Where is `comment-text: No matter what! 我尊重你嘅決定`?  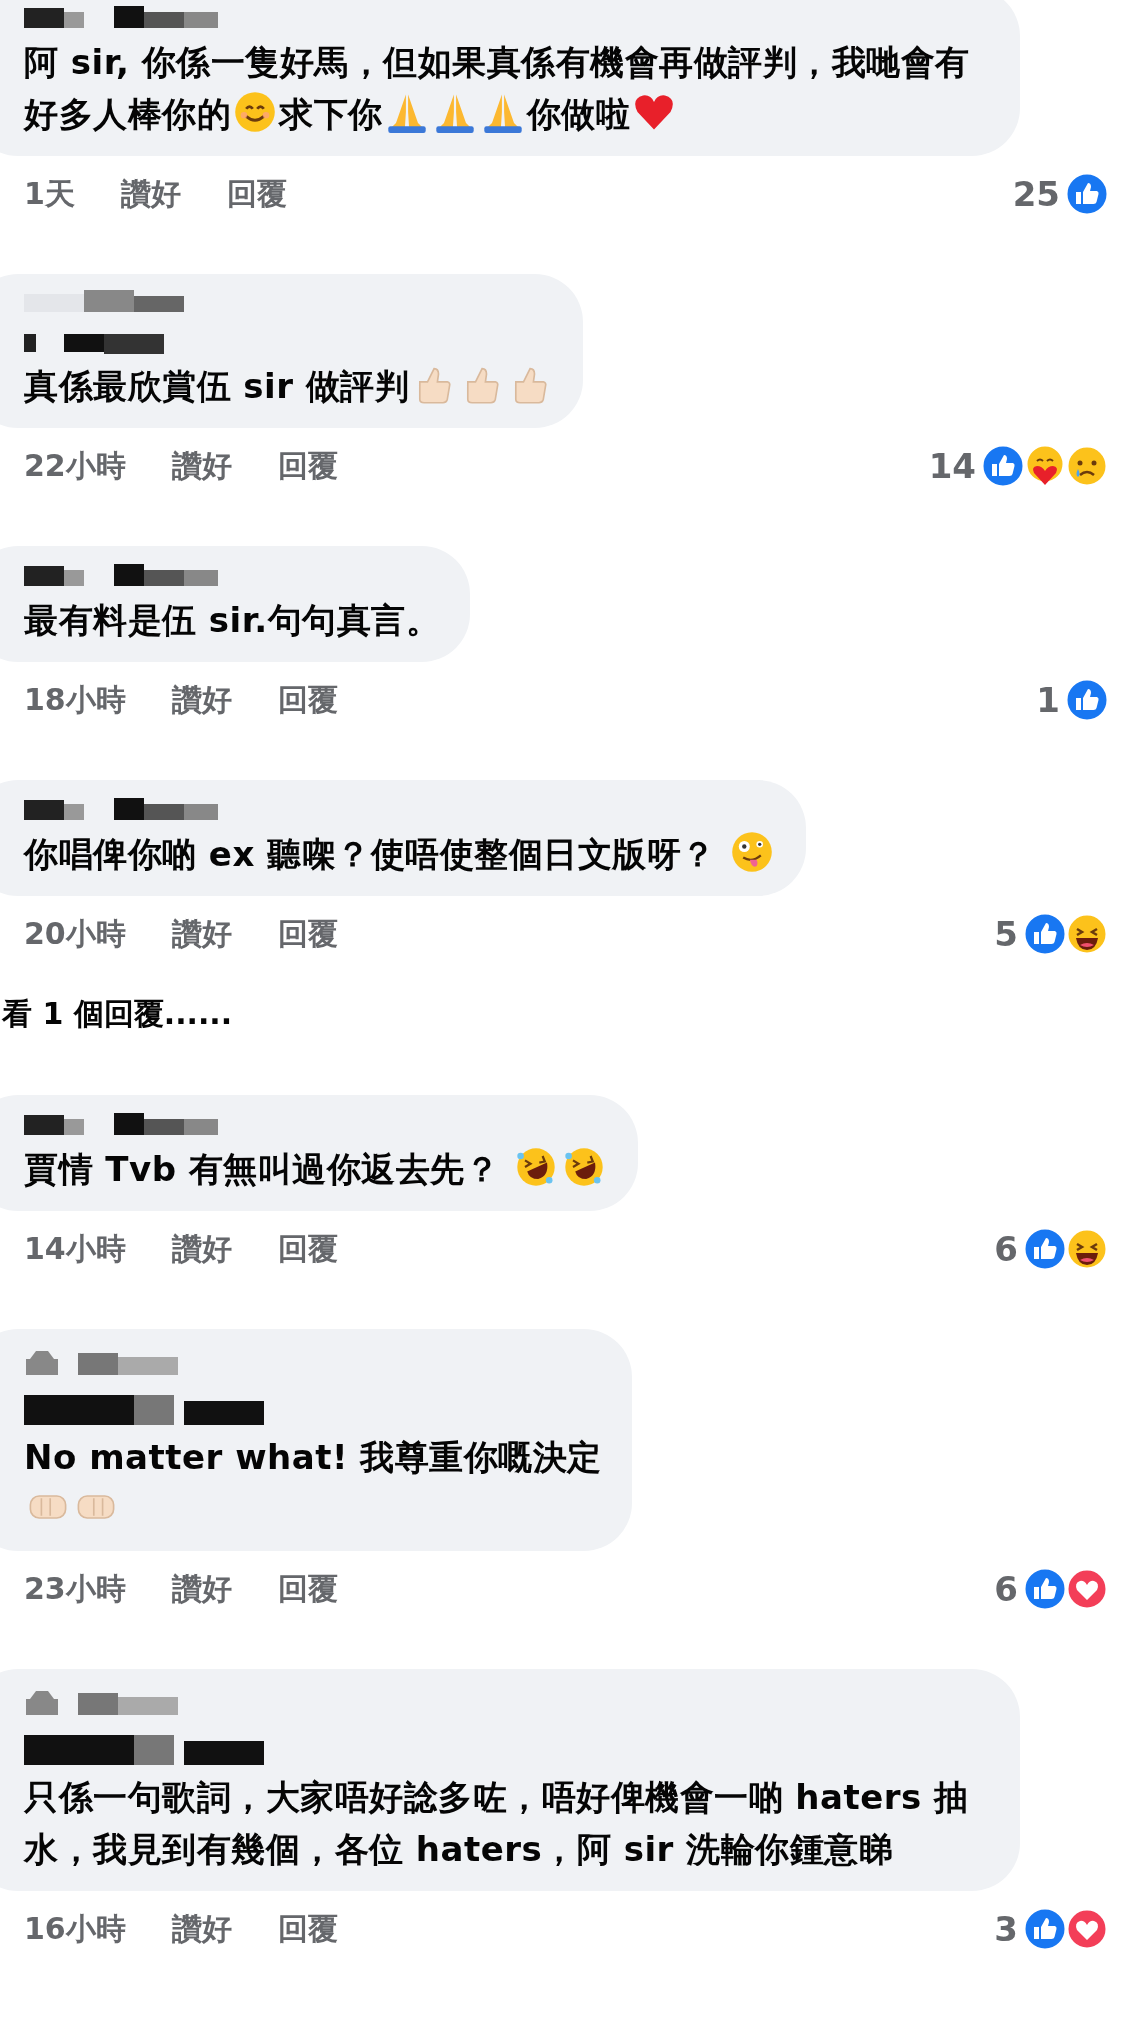
comment-text: No matter what! 我尊重你嘅決定 is located at coordinates (313, 1483).